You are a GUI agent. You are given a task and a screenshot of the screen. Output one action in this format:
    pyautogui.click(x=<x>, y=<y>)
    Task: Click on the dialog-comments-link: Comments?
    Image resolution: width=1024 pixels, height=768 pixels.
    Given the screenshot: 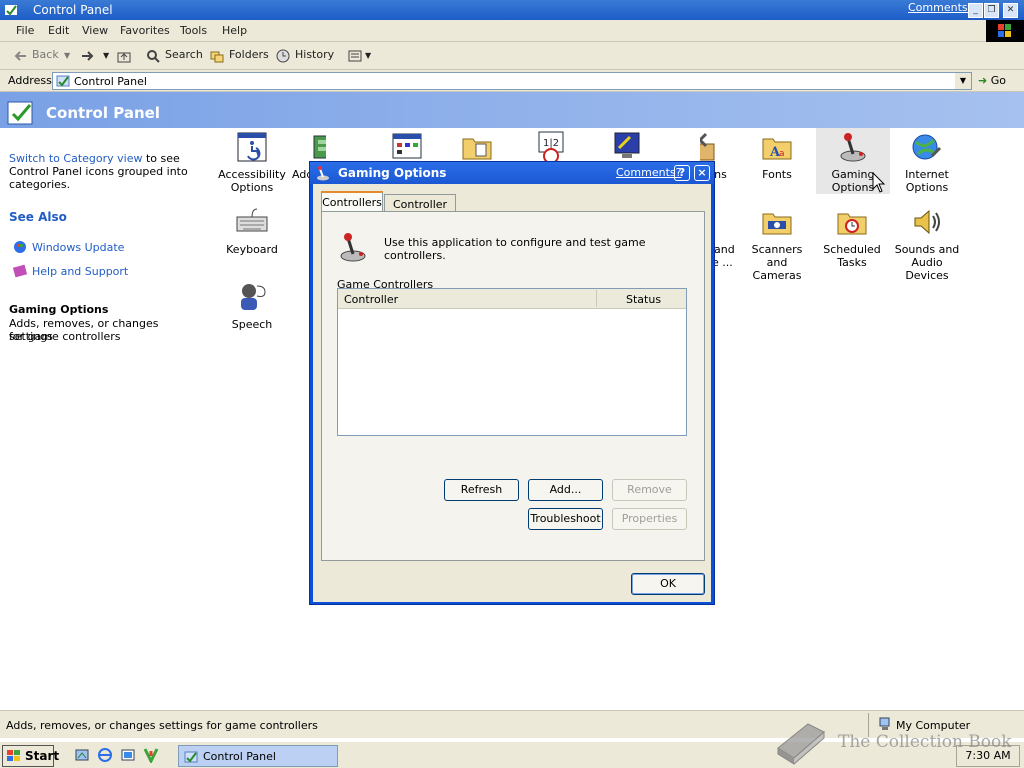 What is the action you would take?
    pyautogui.click(x=648, y=172)
    